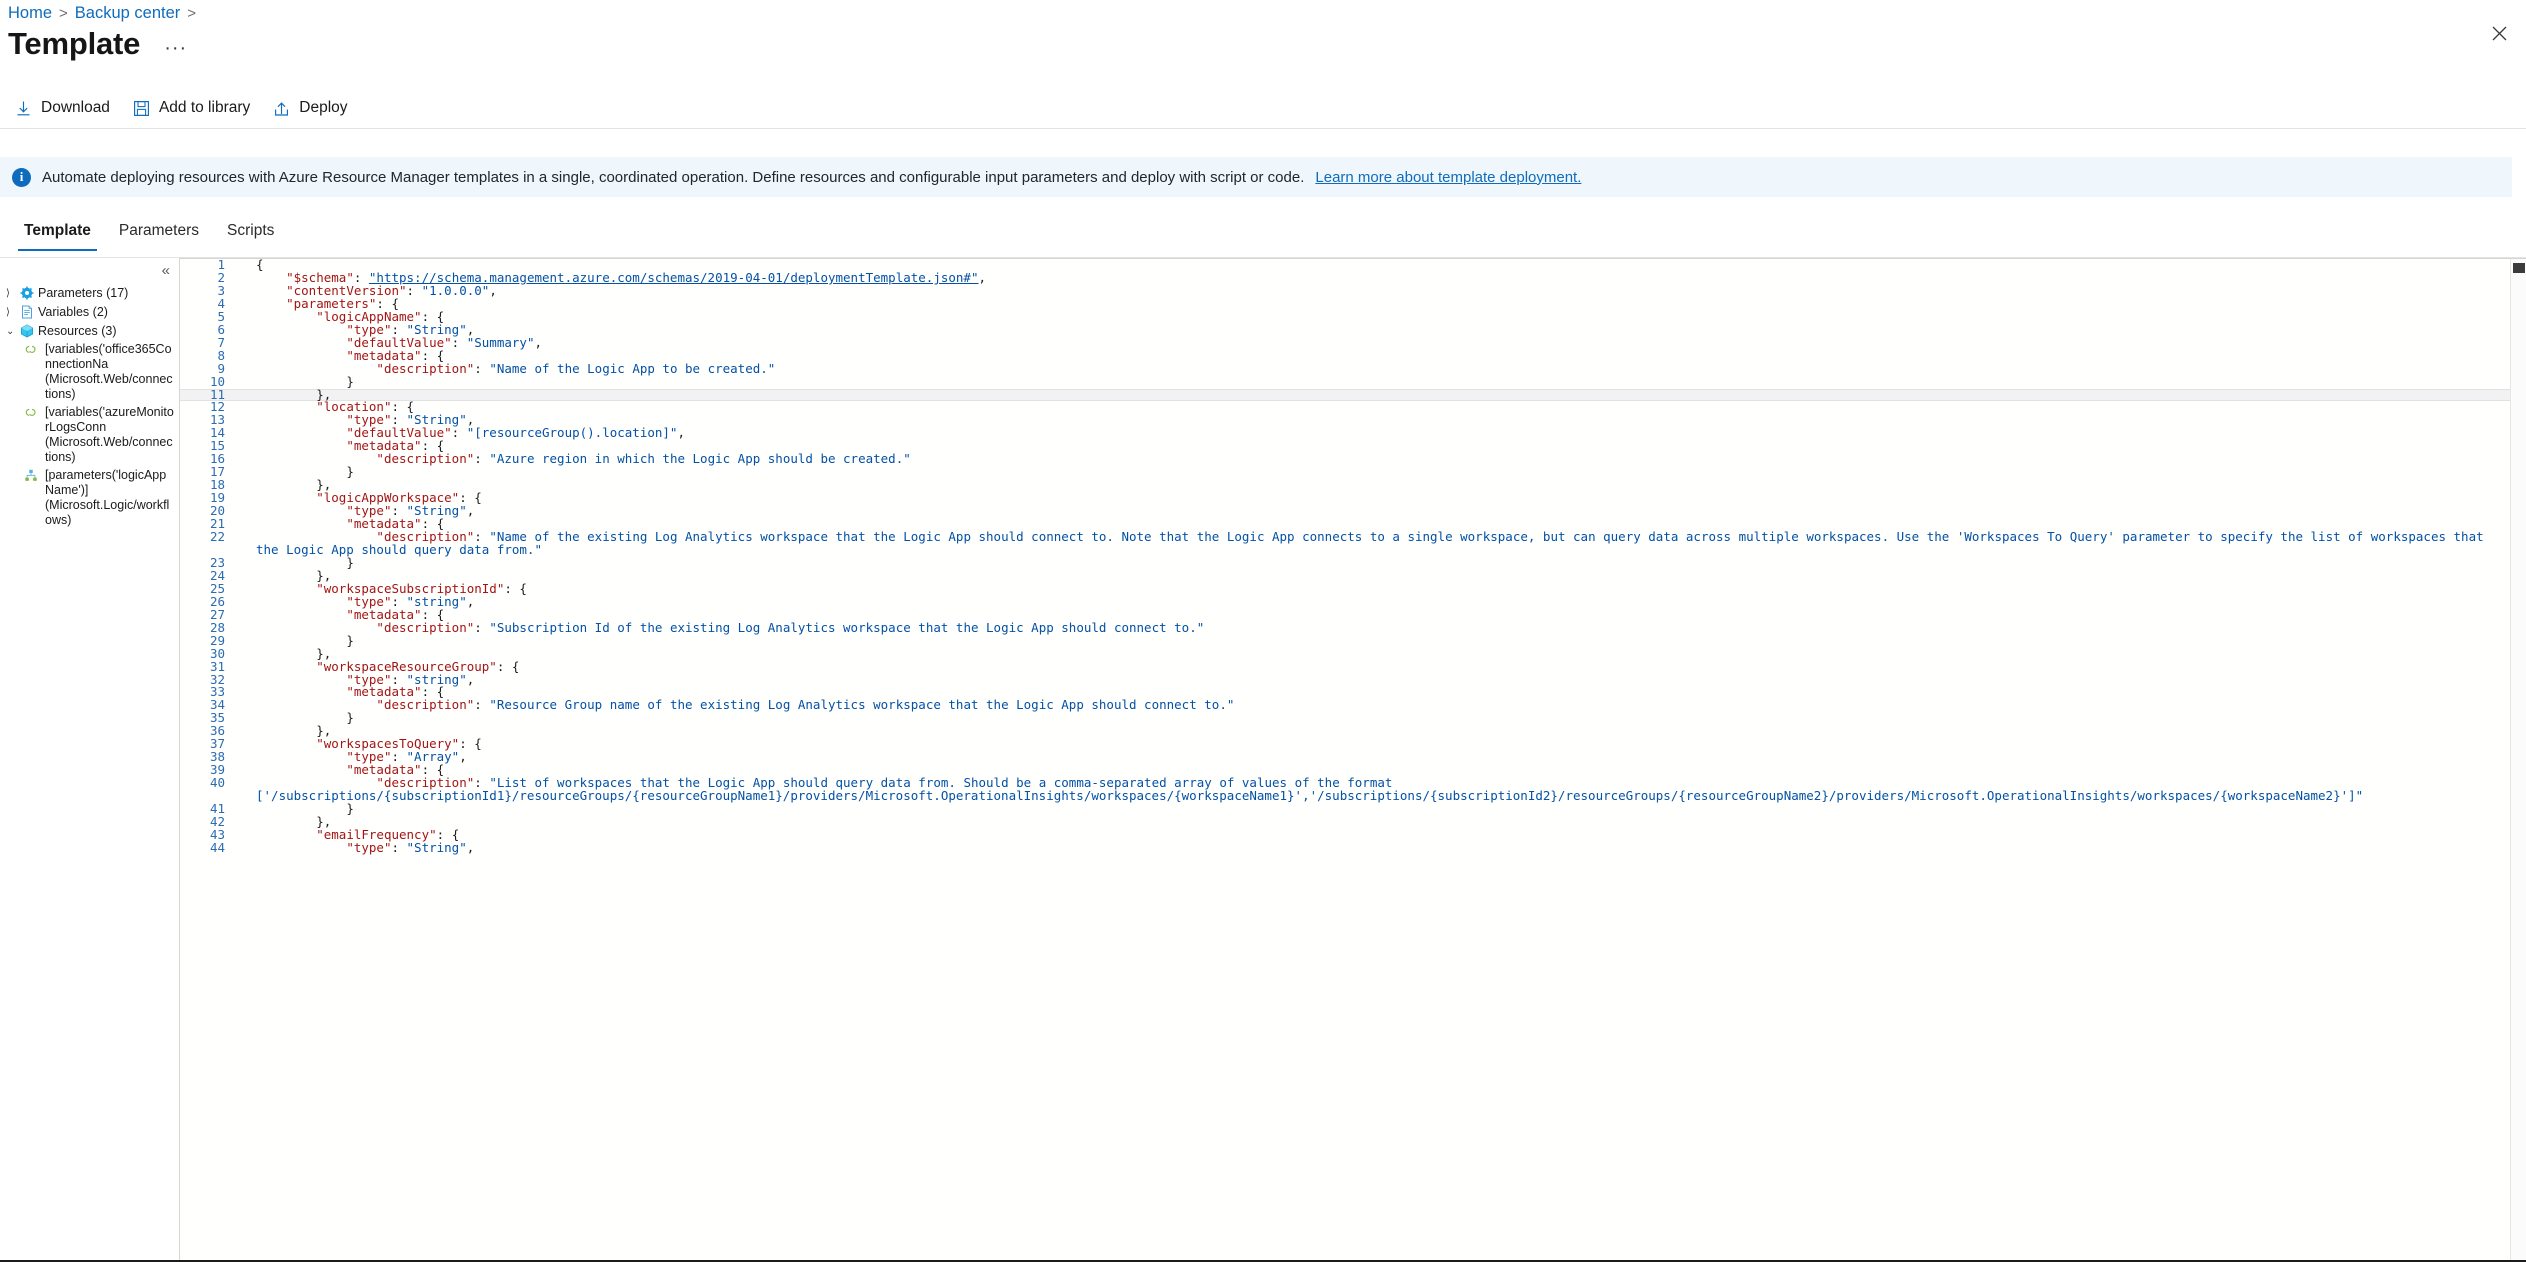  Describe the element at coordinates (1345, 731) in the screenshot. I see `code-line: 36 },` at that location.